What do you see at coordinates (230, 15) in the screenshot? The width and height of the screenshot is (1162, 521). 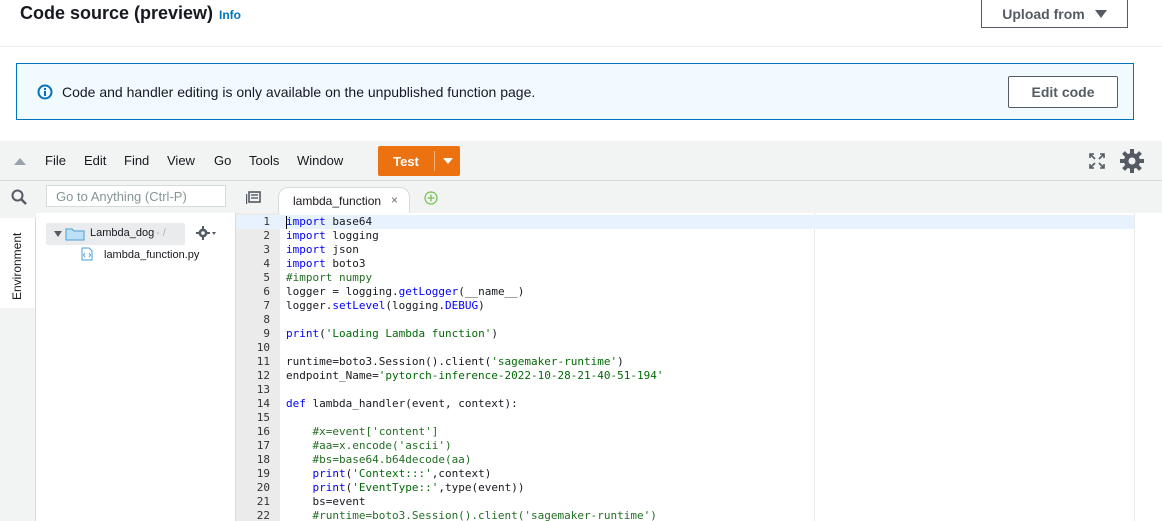 I see `info-link: Info` at bounding box center [230, 15].